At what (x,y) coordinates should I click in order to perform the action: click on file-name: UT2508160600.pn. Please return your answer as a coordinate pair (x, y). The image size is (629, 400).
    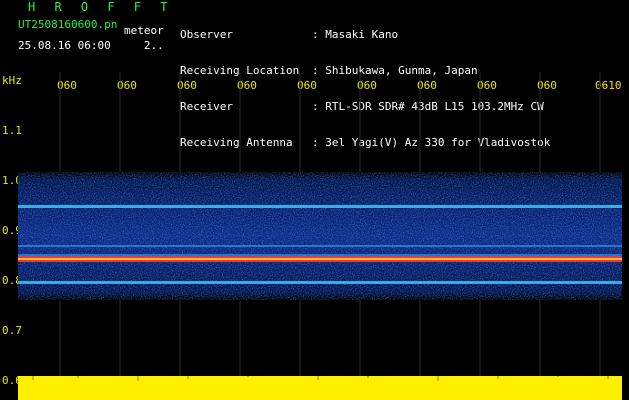
    Looking at the image, I should click on (68, 24).